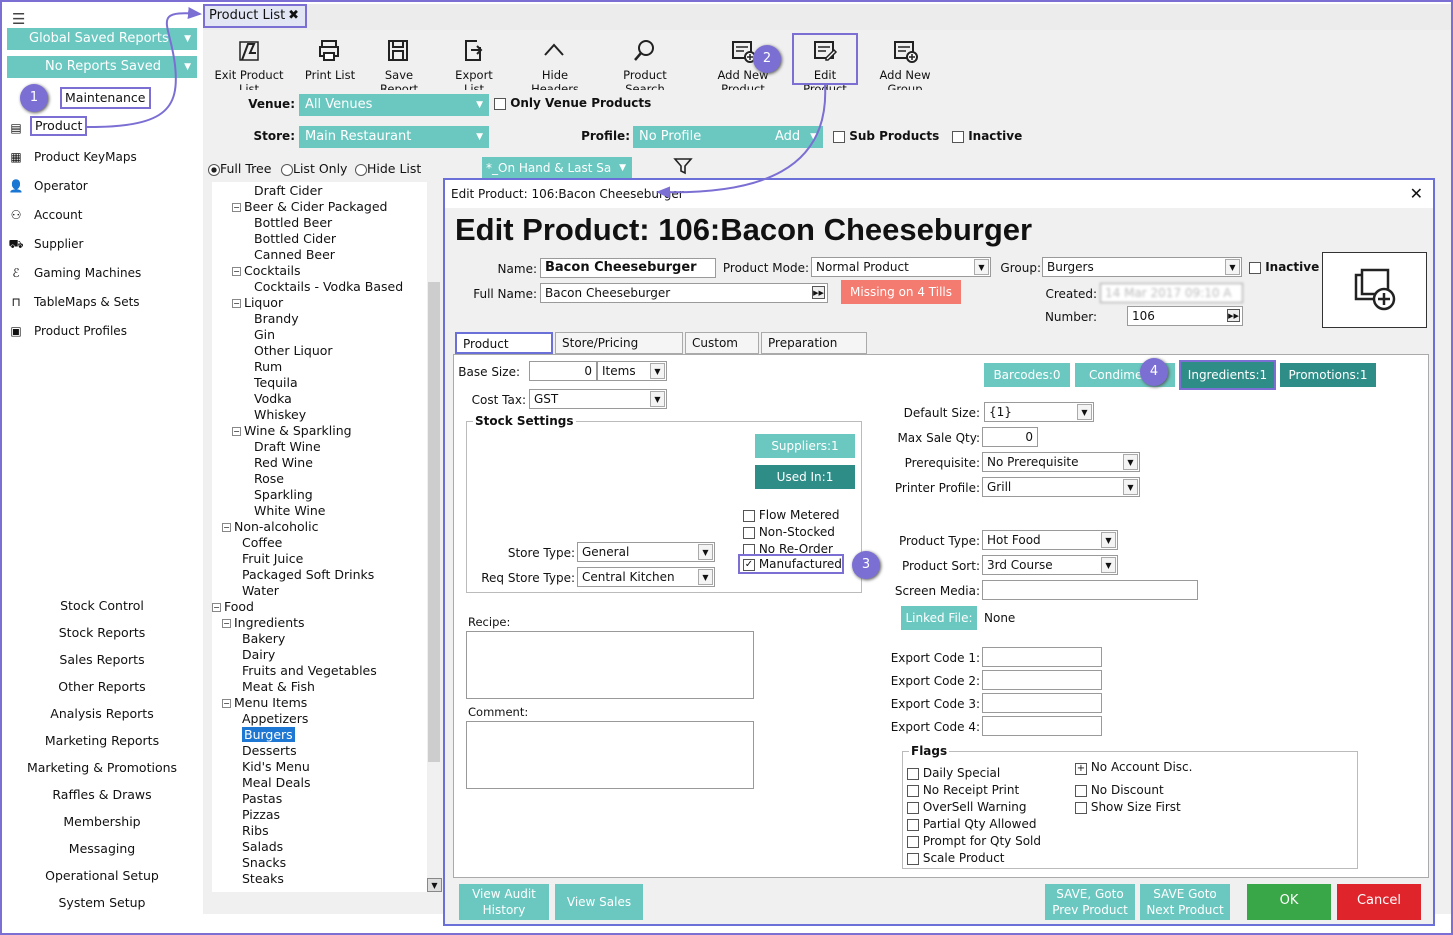 This screenshot has width=1453, height=935. Describe the element at coordinates (272, 559) in the screenshot. I see `tree-node: Fruit Juice` at that location.